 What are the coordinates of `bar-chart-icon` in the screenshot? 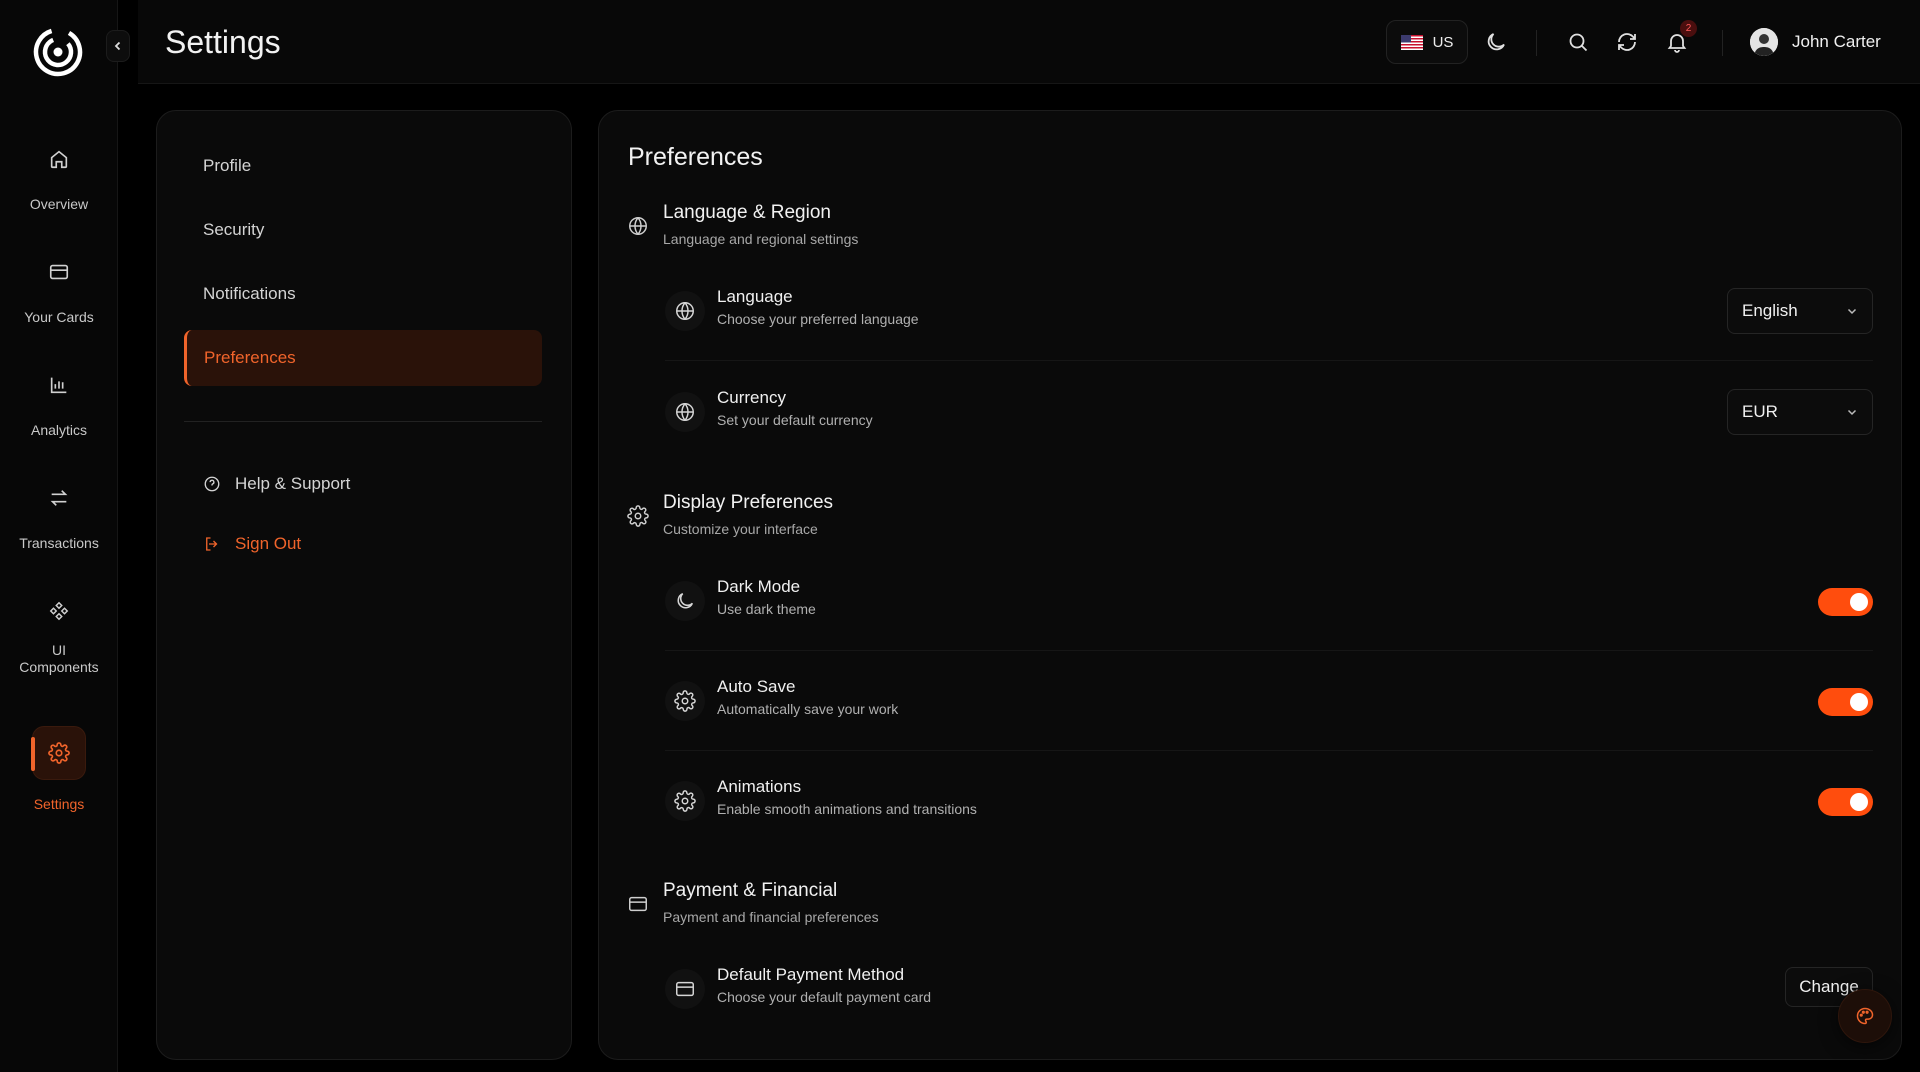 It's located at (58, 385).